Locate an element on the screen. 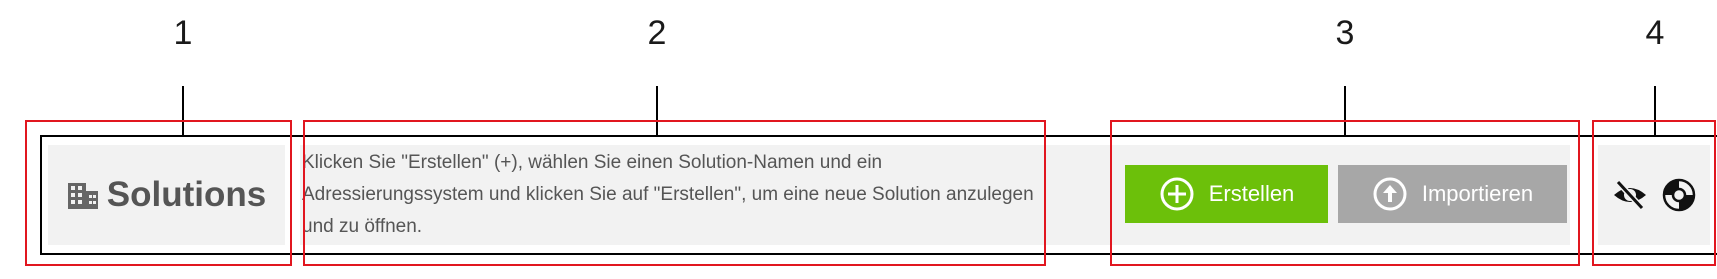 Image resolution: width=1717 pixels, height=279 pixels. callout-number-1: 1 is located at coordinates (183, 33).